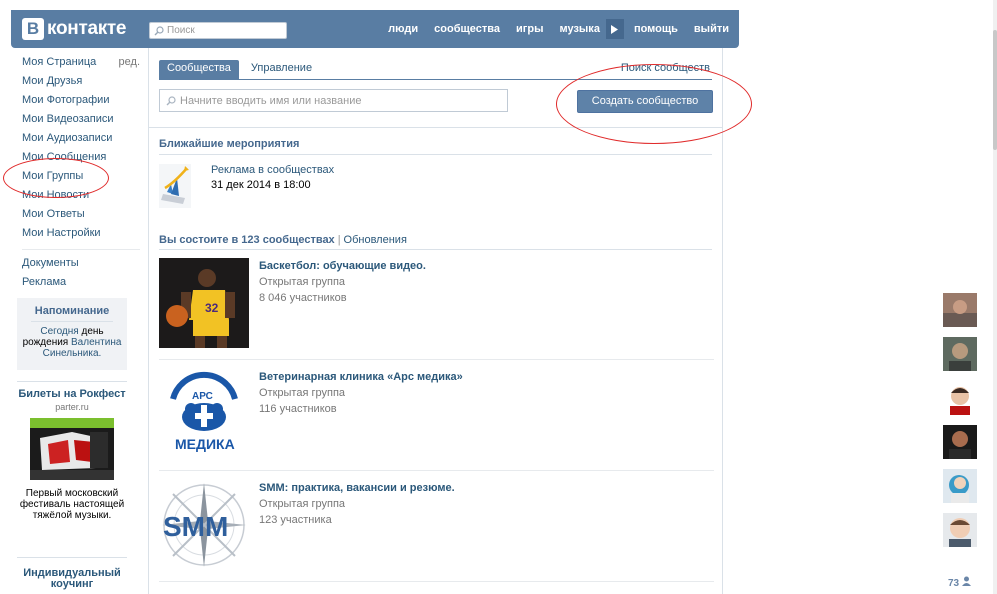 This screenshot has height=594, width=997. Describe the element at coordinates (467, 29) in the screenshot. I see `nav-communities: сообщества` at that location.